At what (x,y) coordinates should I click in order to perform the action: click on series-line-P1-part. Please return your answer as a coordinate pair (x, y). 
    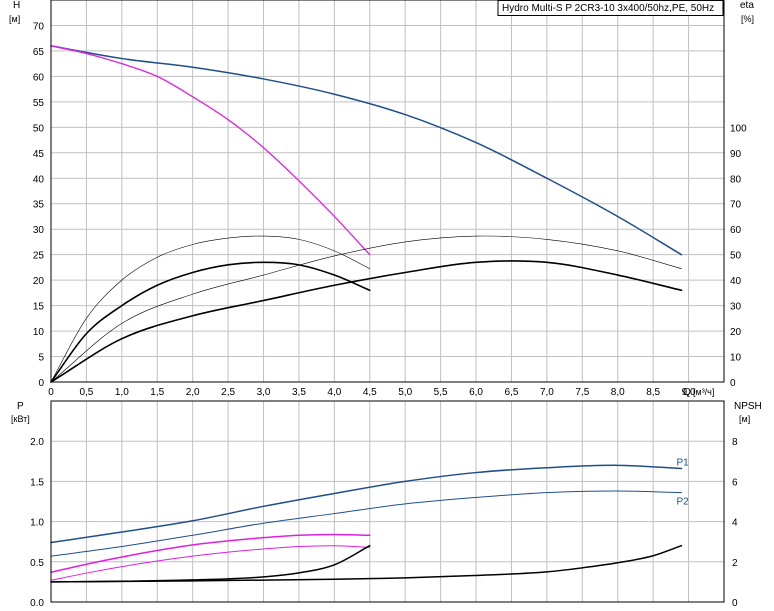
    Looking at the image, I should click on (210, 553).